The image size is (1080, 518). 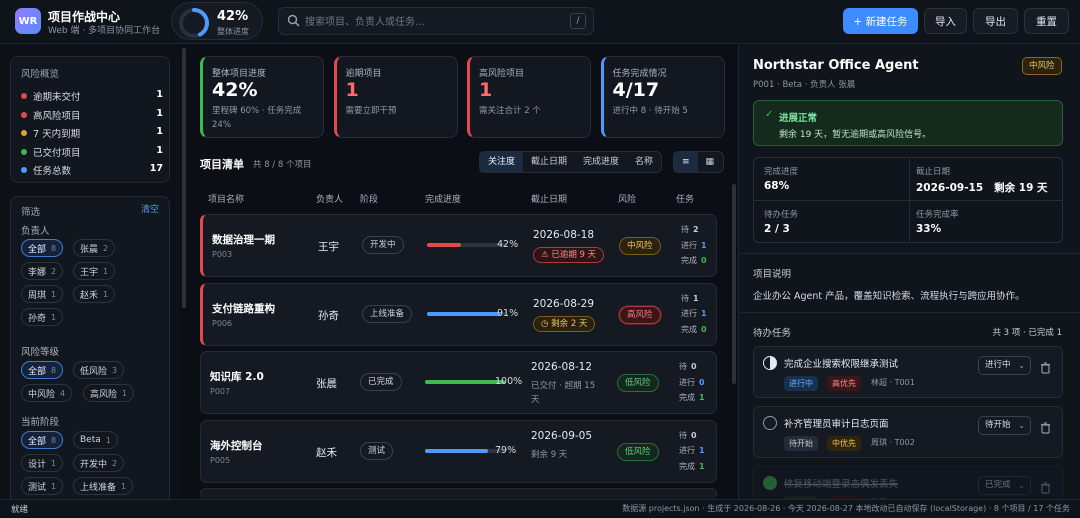 I want to click on table-row, so click(x=458, y=493).